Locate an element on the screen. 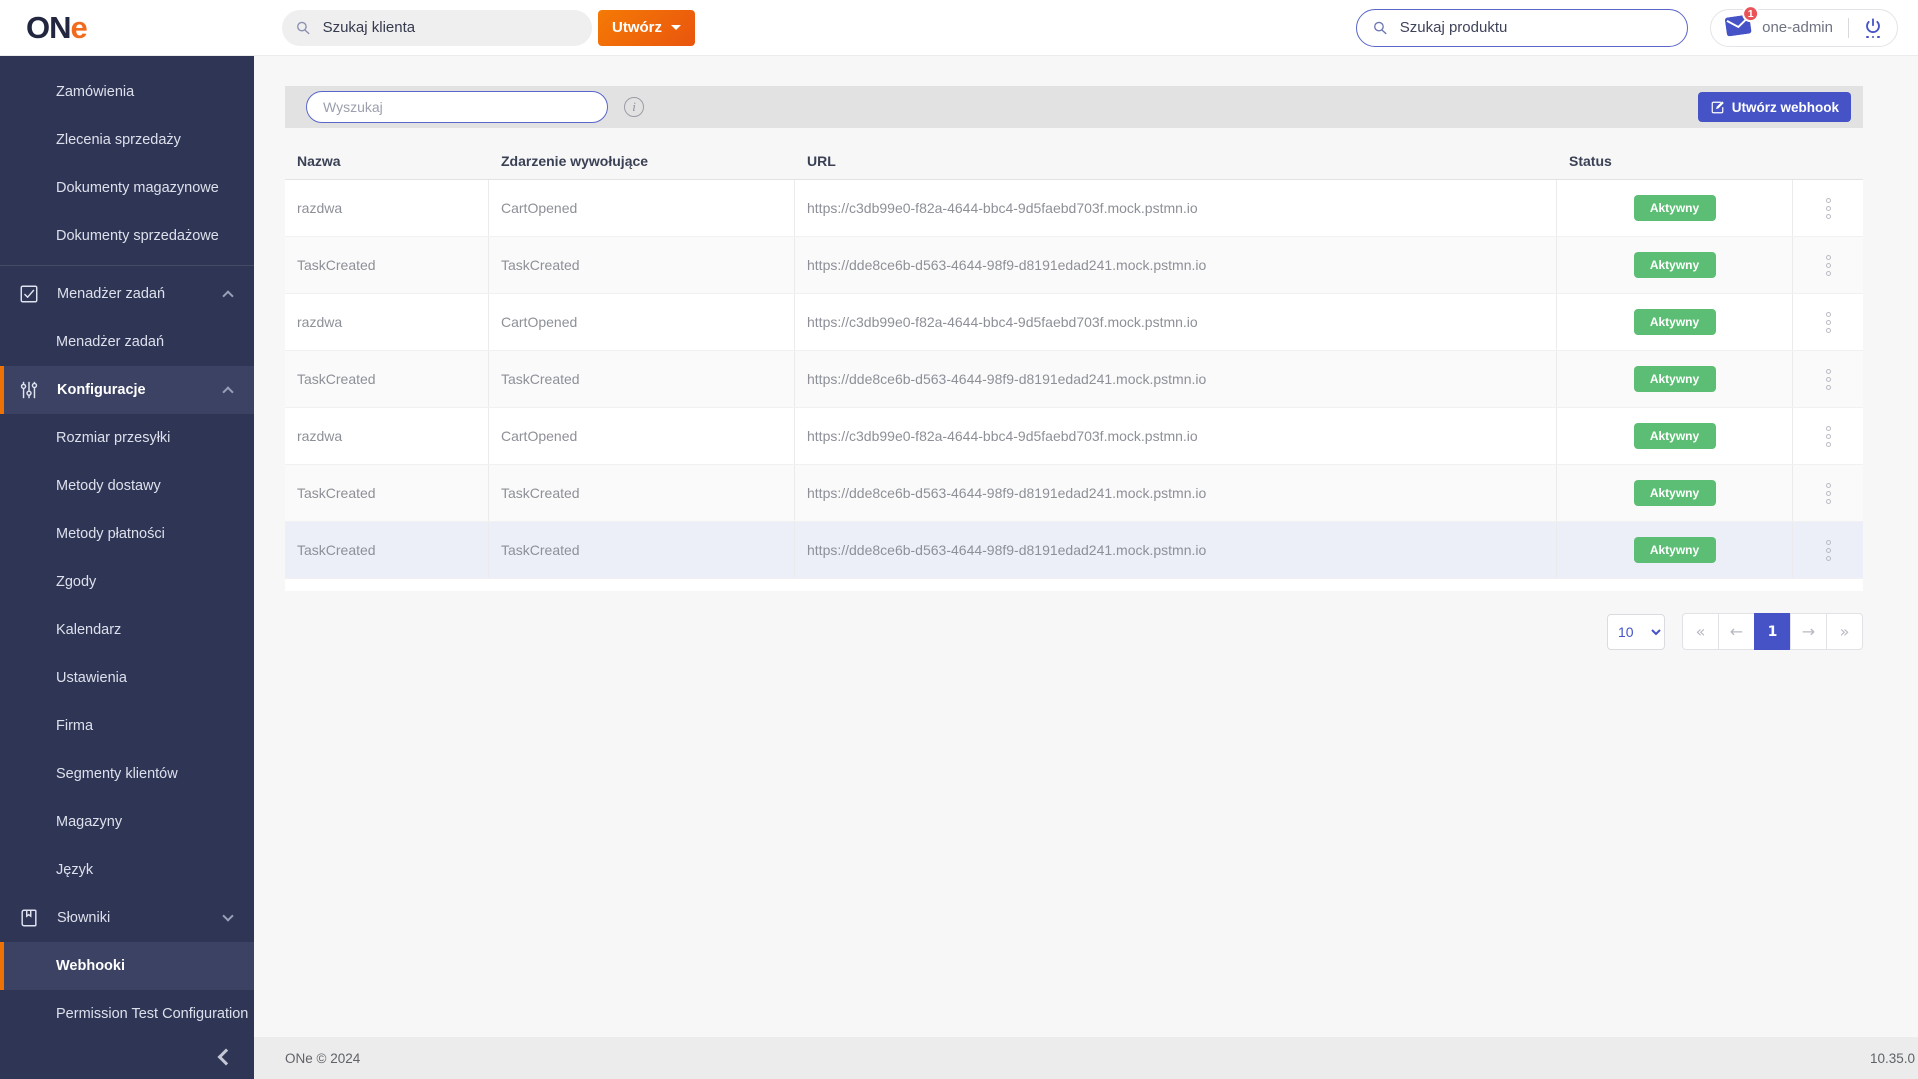 This screenshot has height=1079, width=1918. sidebar-item-ustawienia: Ustawienia is located at coordinates (127, 678).